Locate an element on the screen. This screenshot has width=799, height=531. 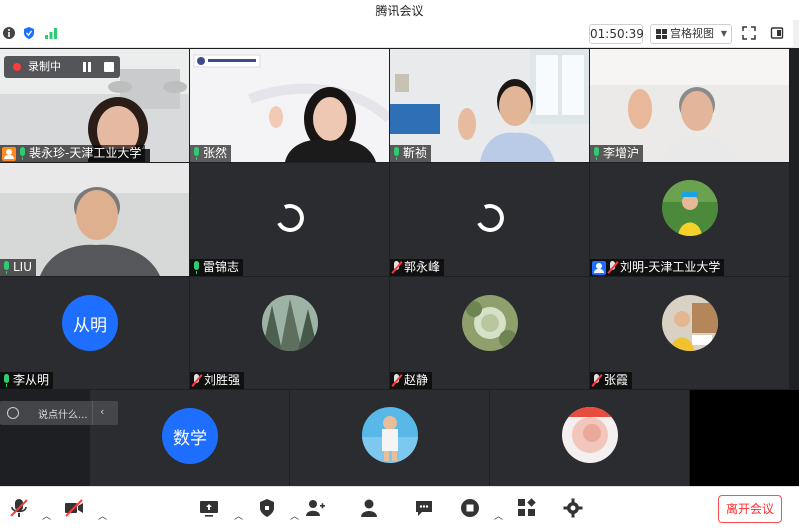
participant-nametag: 刘明-天津工业大学 is located at coordinates (657, 267).